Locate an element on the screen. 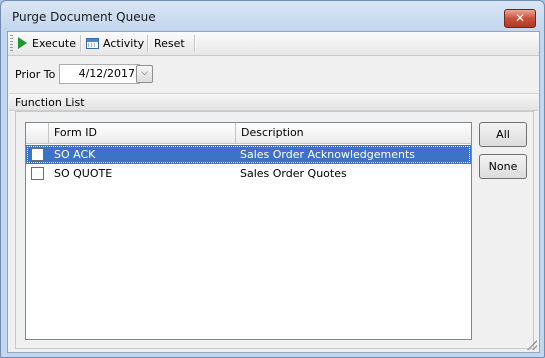 This screenshot has height=358, width=545. toolbar-grip is located at coordinates (11, 43).